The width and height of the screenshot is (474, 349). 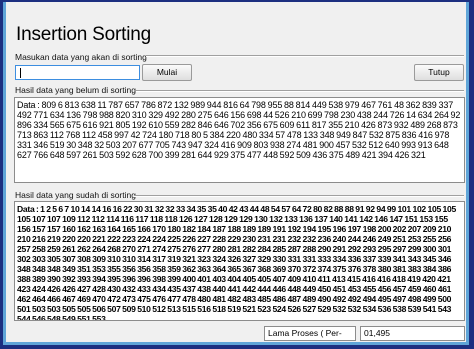 I want to click on close-button: Tutup, so click(x=439, y=72).